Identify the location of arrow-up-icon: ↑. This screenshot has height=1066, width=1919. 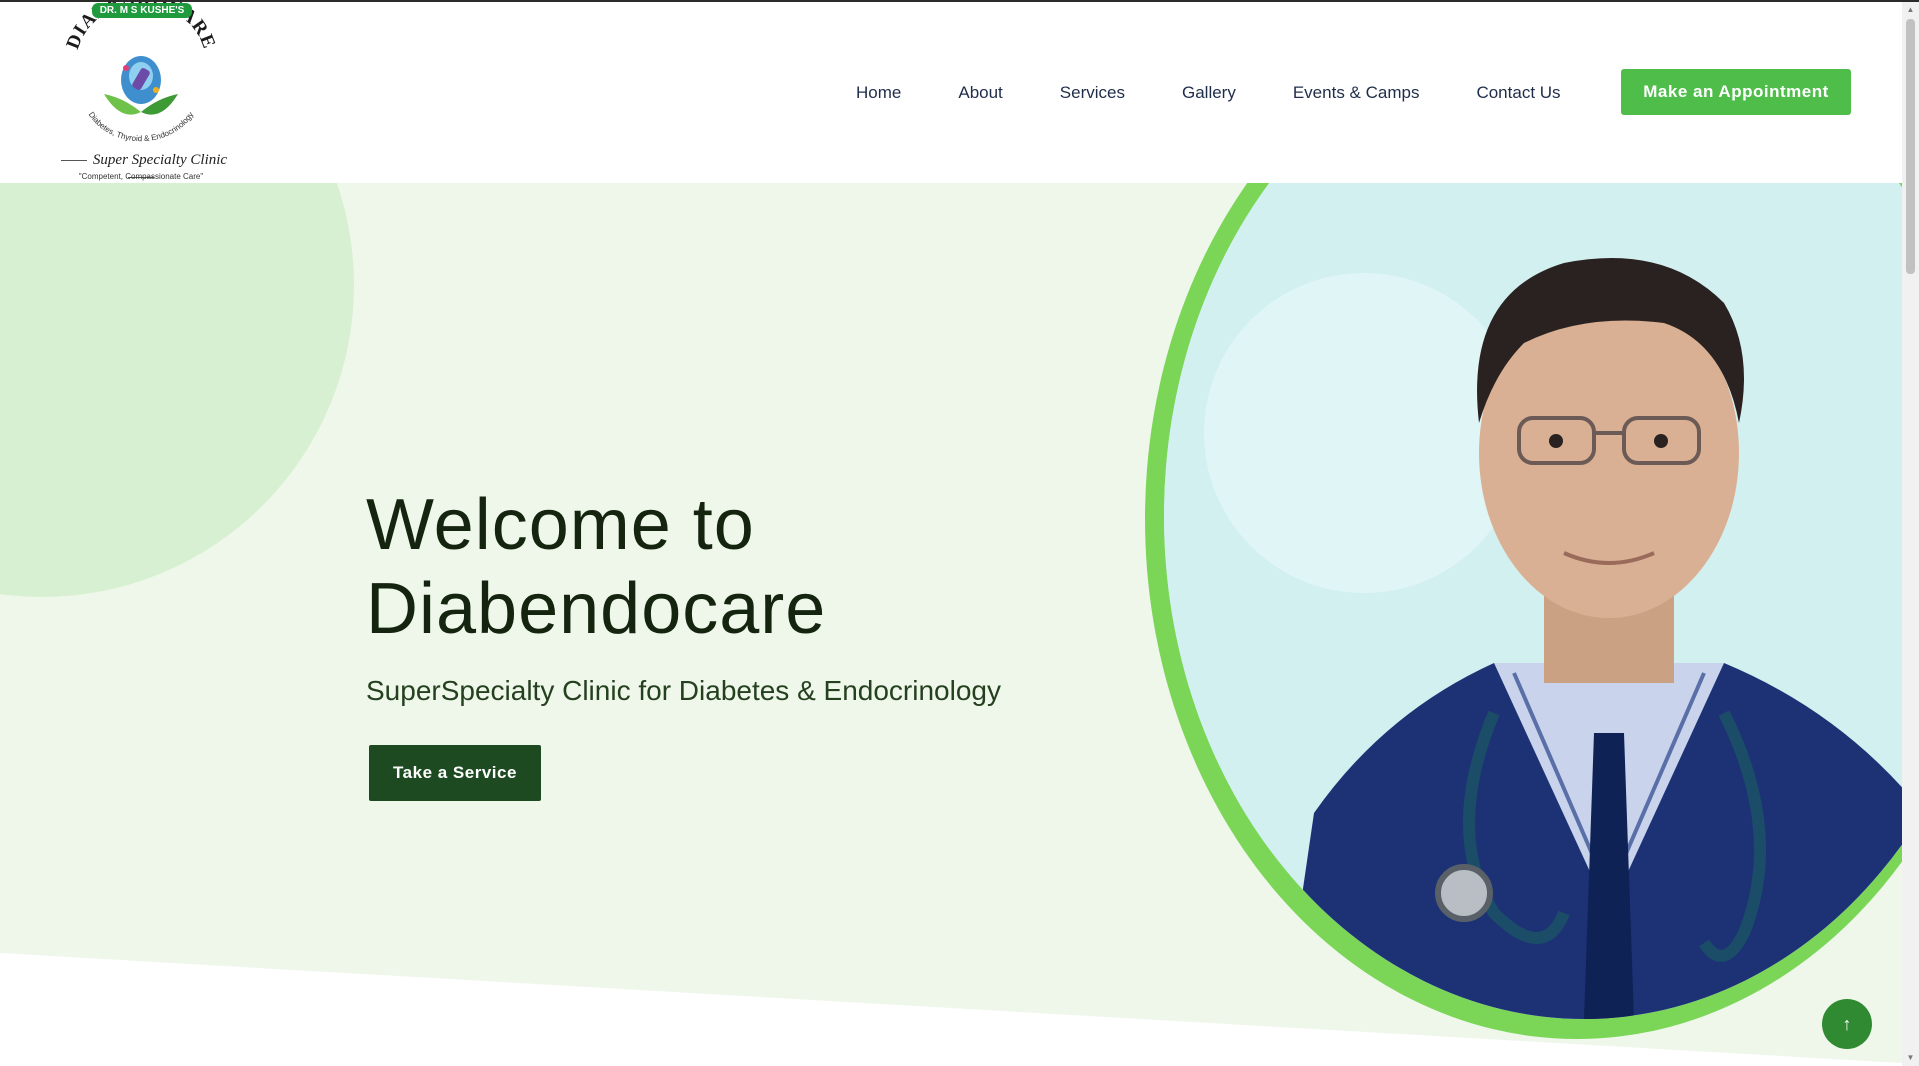
(1847, 1024).